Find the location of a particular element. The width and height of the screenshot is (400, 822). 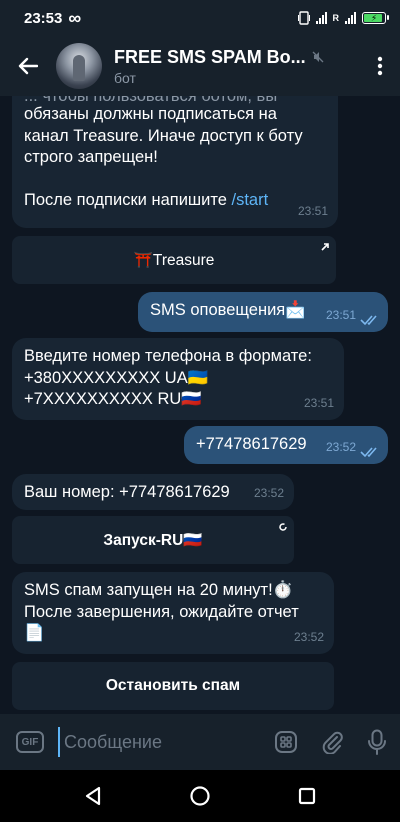

nav-recents-icon is located at coordinates (307, 796).